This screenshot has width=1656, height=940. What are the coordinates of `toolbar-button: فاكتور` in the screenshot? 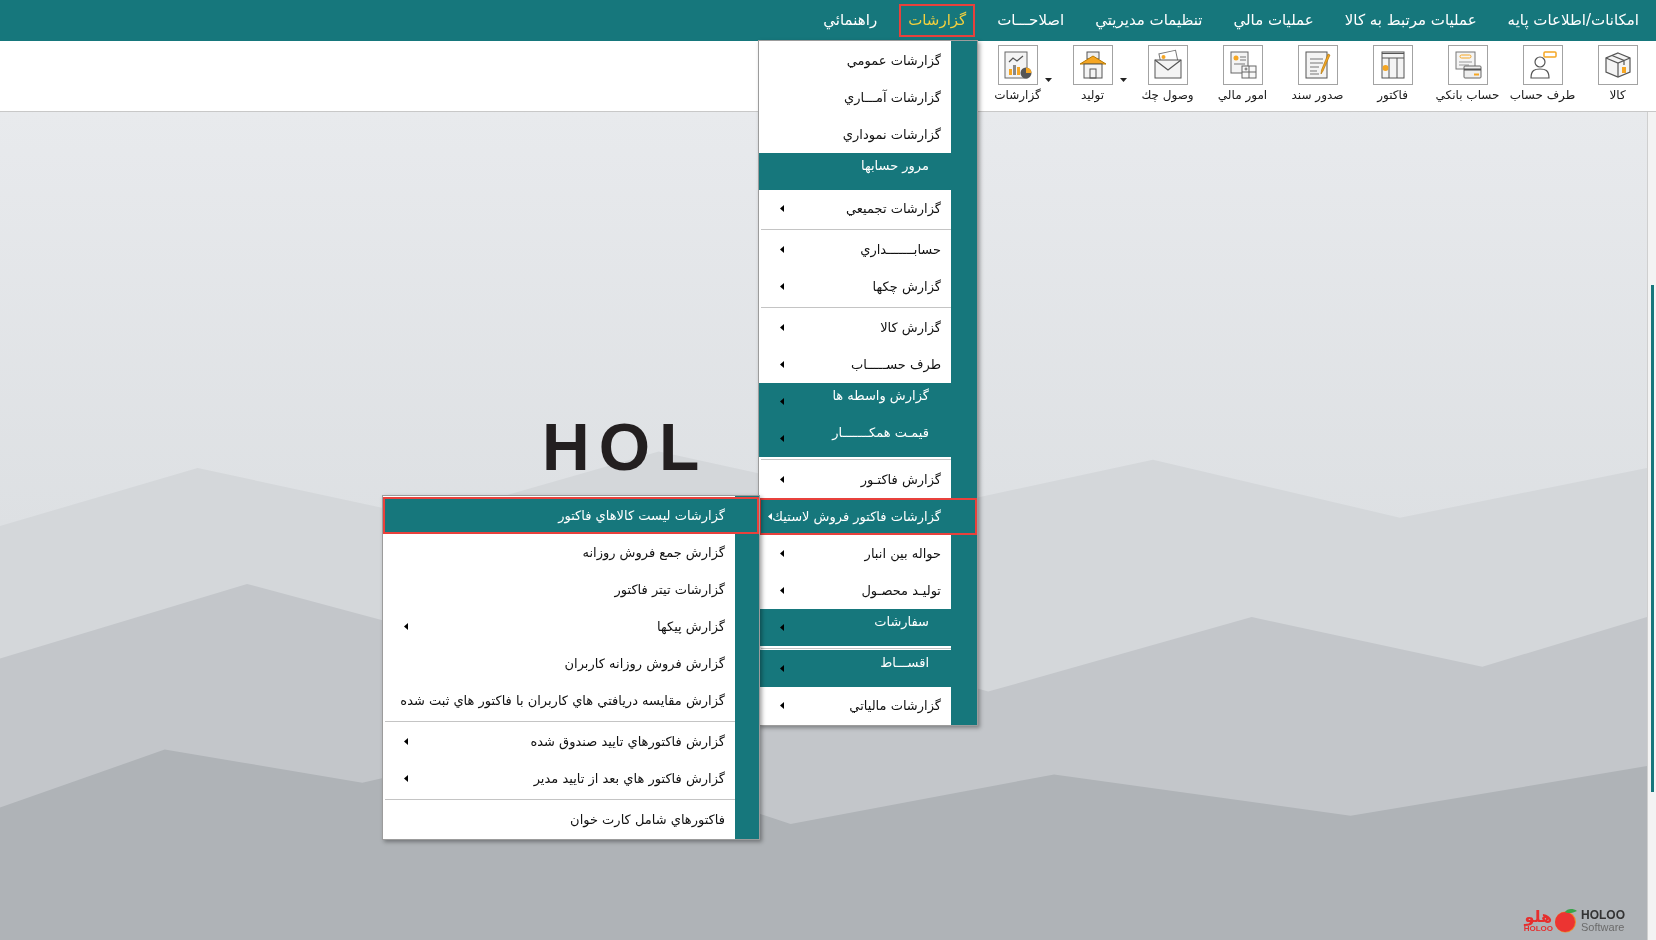 It's located at (1392, 74).